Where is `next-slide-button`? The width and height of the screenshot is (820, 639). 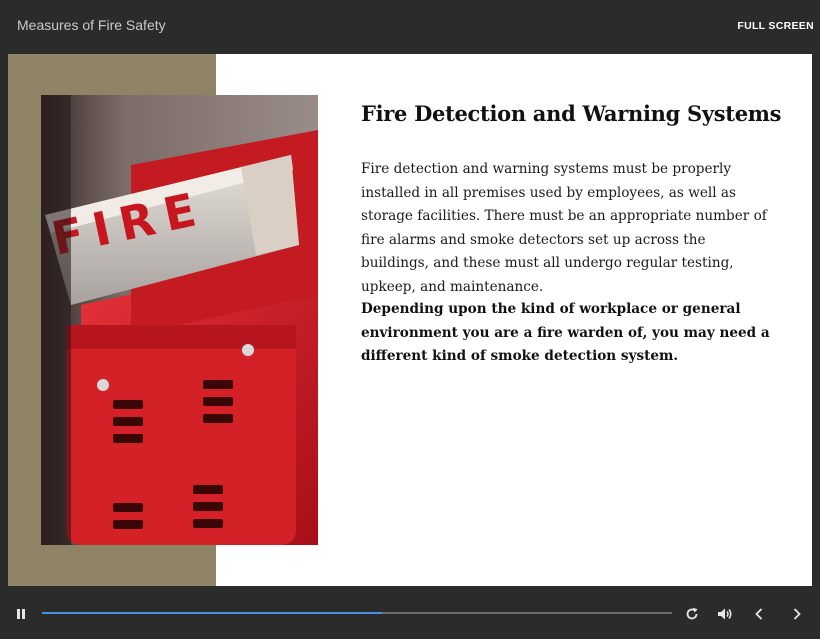
next-slide-button is located at coordinates (797, 614).